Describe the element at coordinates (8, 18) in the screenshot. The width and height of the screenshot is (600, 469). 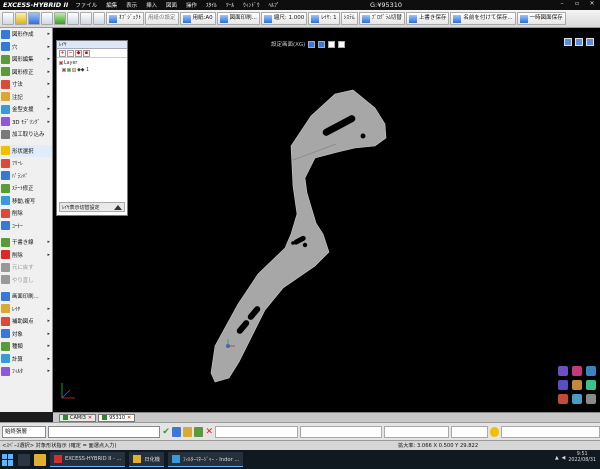
I see `new-file-icon` at that location.